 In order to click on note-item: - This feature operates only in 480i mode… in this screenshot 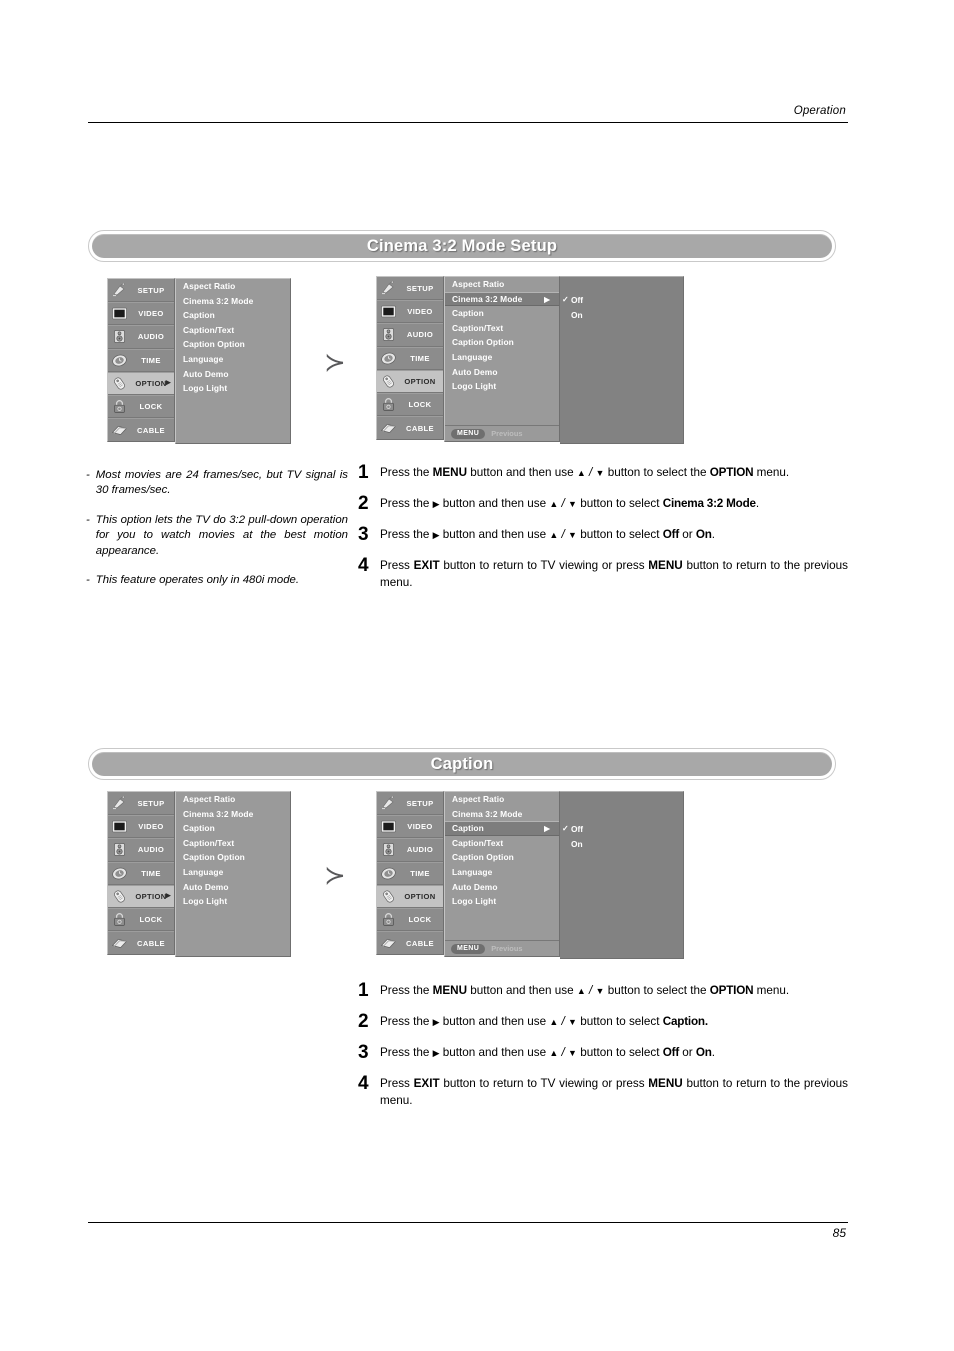, I will do `click(217, 580)`.